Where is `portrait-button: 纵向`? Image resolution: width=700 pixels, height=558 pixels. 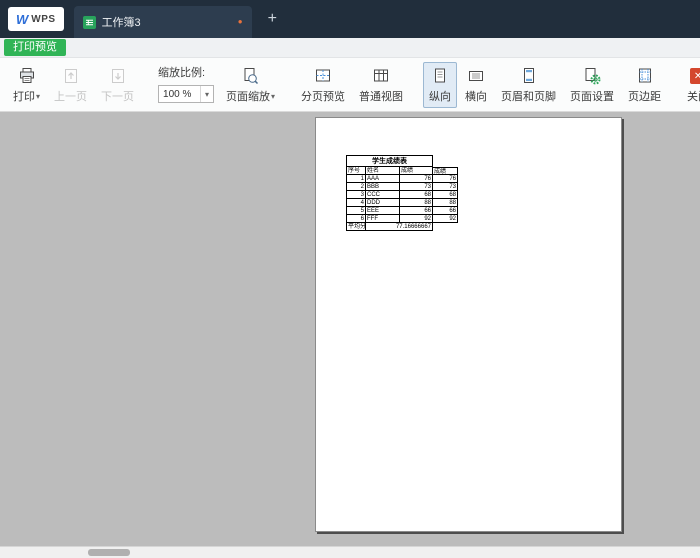
portrait-button: 纵向 is located at coordinates (440, 85).